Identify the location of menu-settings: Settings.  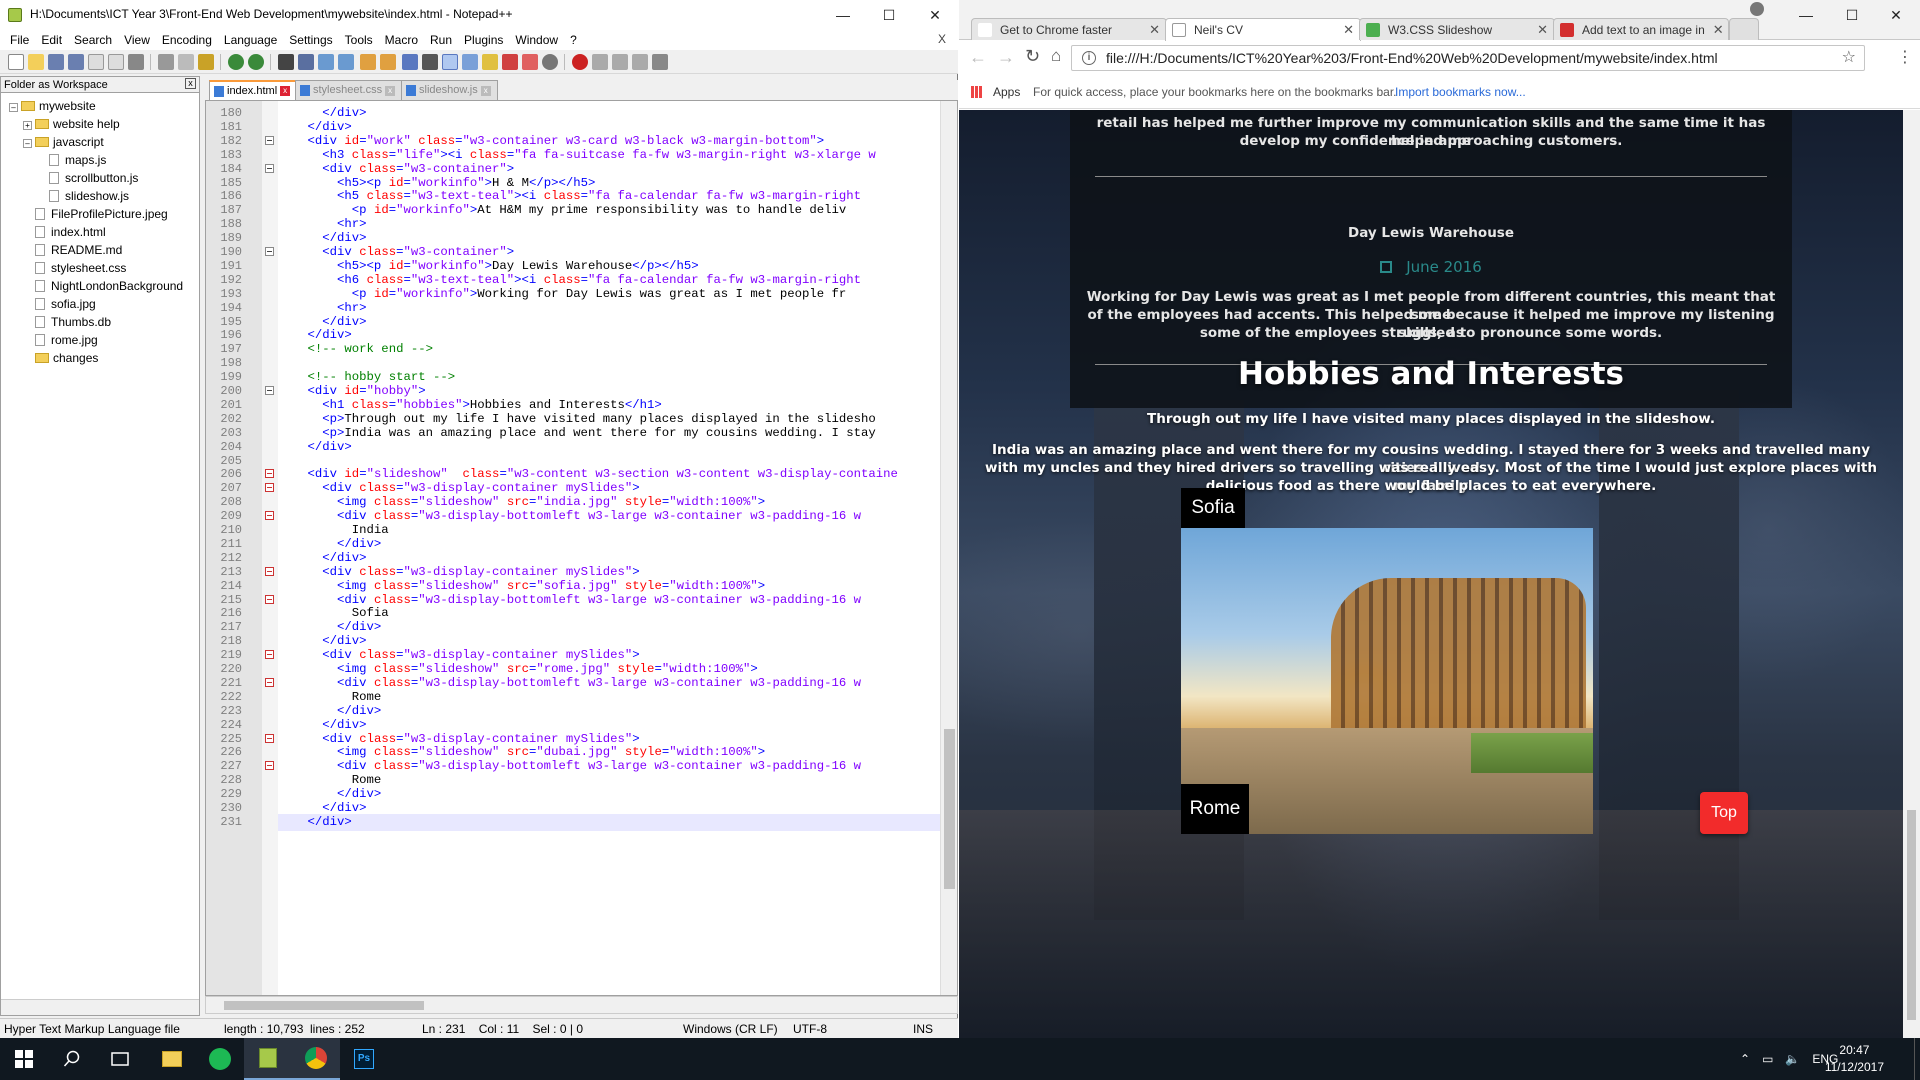
(310, 40).